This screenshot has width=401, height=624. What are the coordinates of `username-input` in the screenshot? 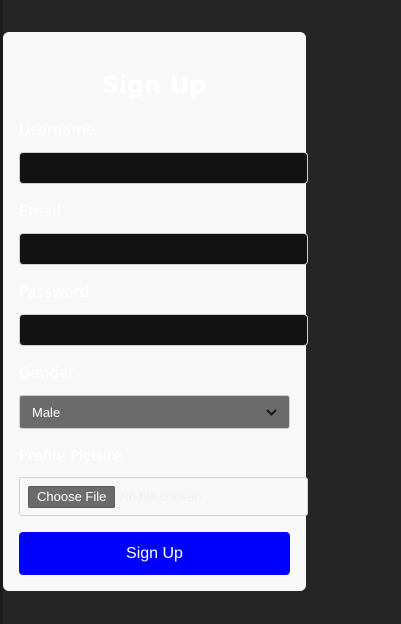 It's located at (163, 168).